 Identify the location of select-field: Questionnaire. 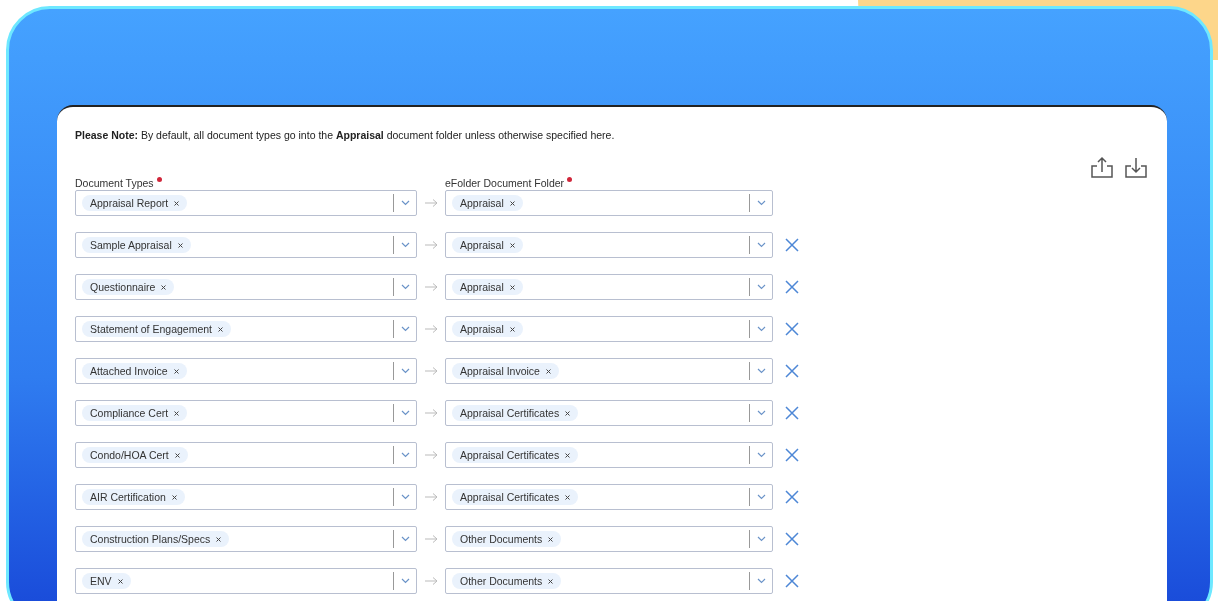
(246, 287).